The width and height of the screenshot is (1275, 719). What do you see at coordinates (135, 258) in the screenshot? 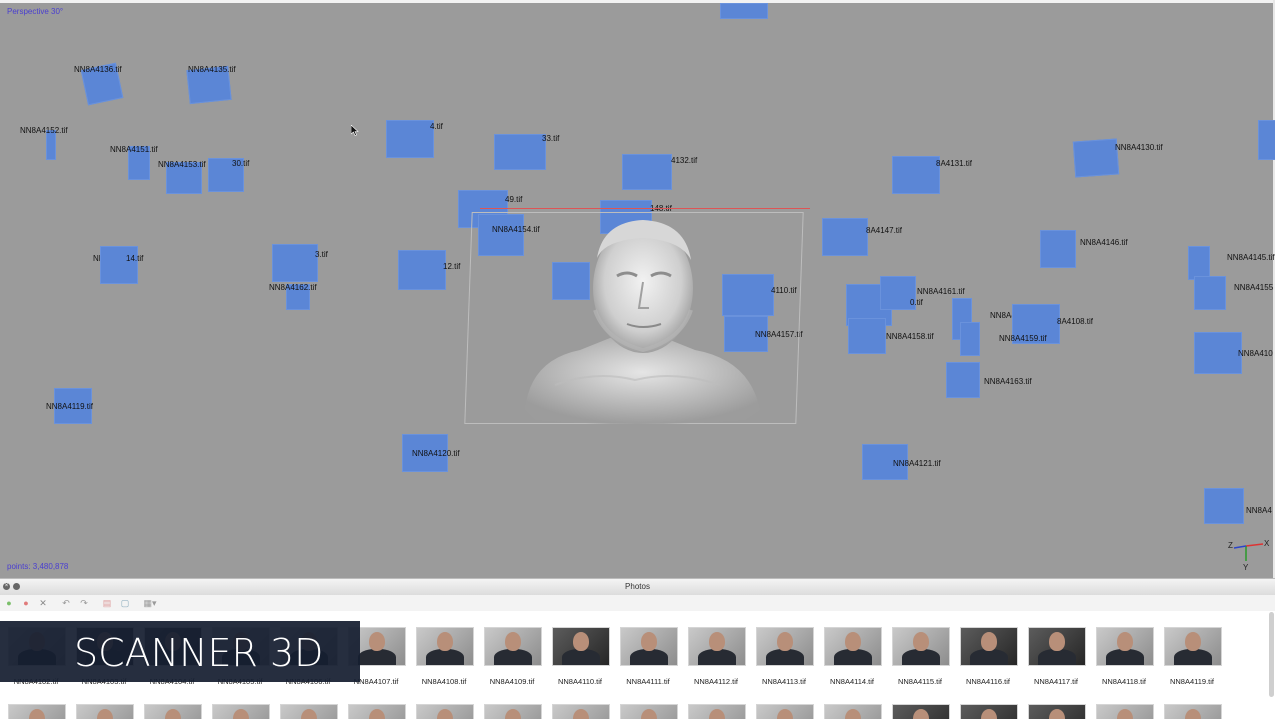
I see `camera-label: 14.tif` at bounding box center [135, 258].